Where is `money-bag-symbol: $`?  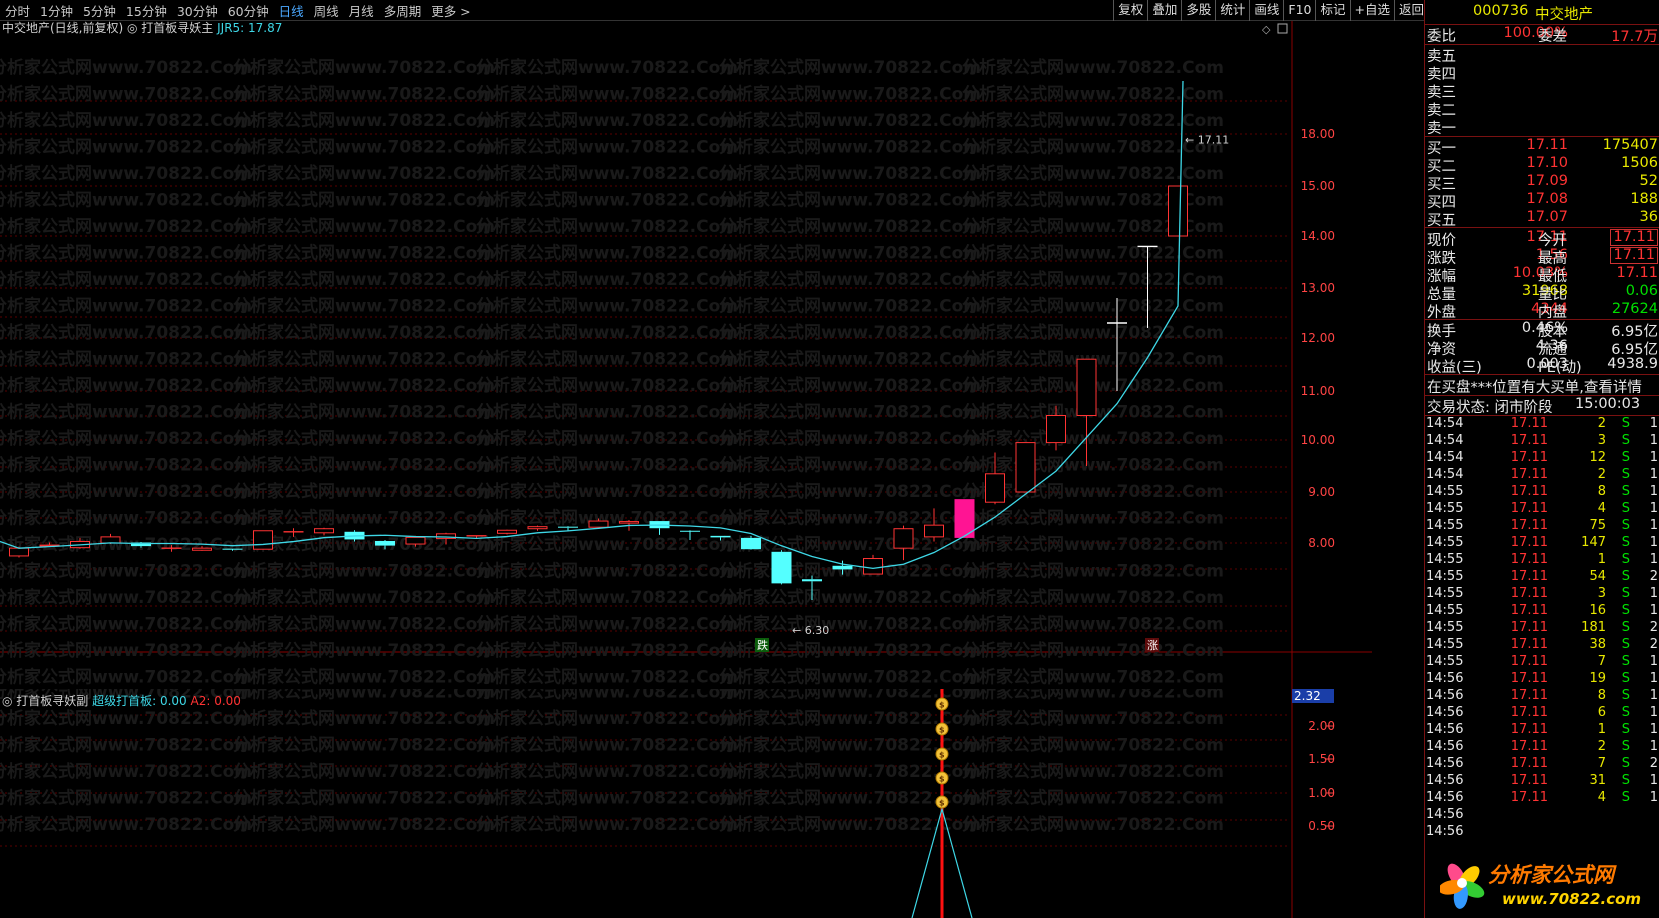 money-bag-symbol: $ is located at coordinates (942, 803).